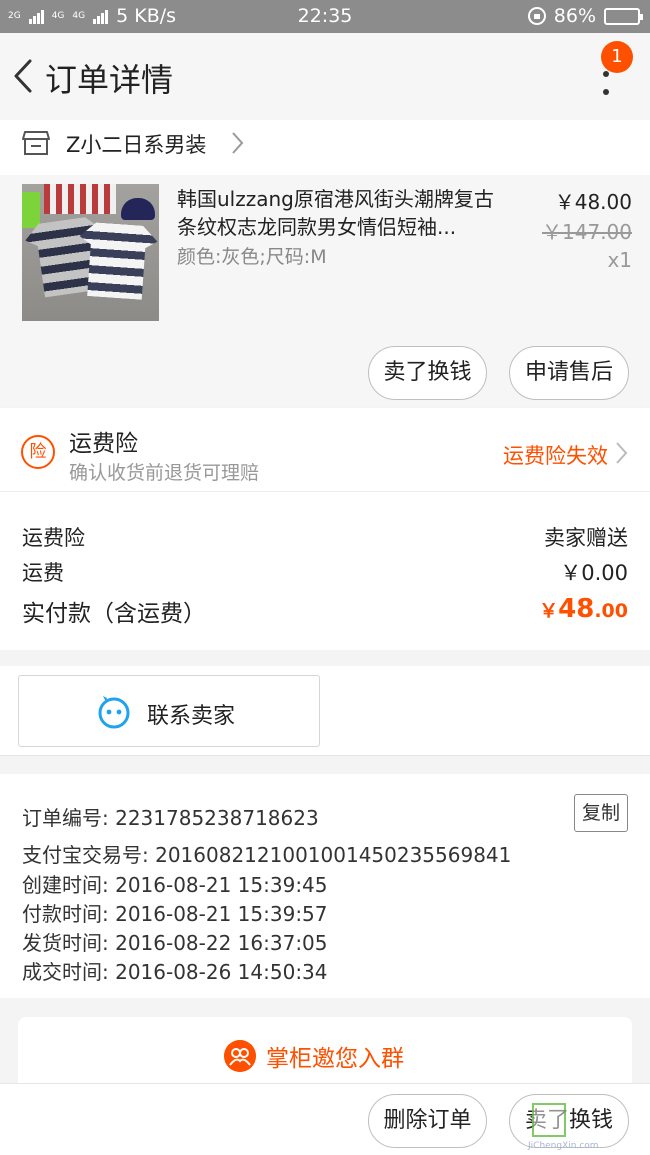 The width and height of the screenshot is (650, 1155). I want to click on after-sale-button: 申请售后, so click(569, 373).